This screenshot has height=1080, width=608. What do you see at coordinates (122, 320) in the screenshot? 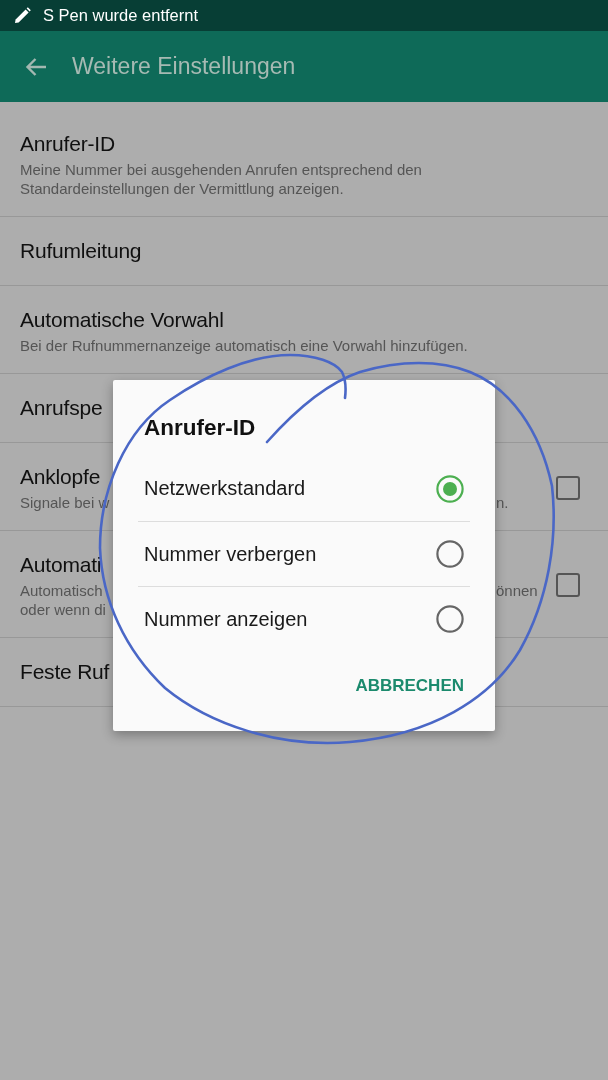
I see `setting-title: Automatische Vorwahl` at bounding box center [122, 320].